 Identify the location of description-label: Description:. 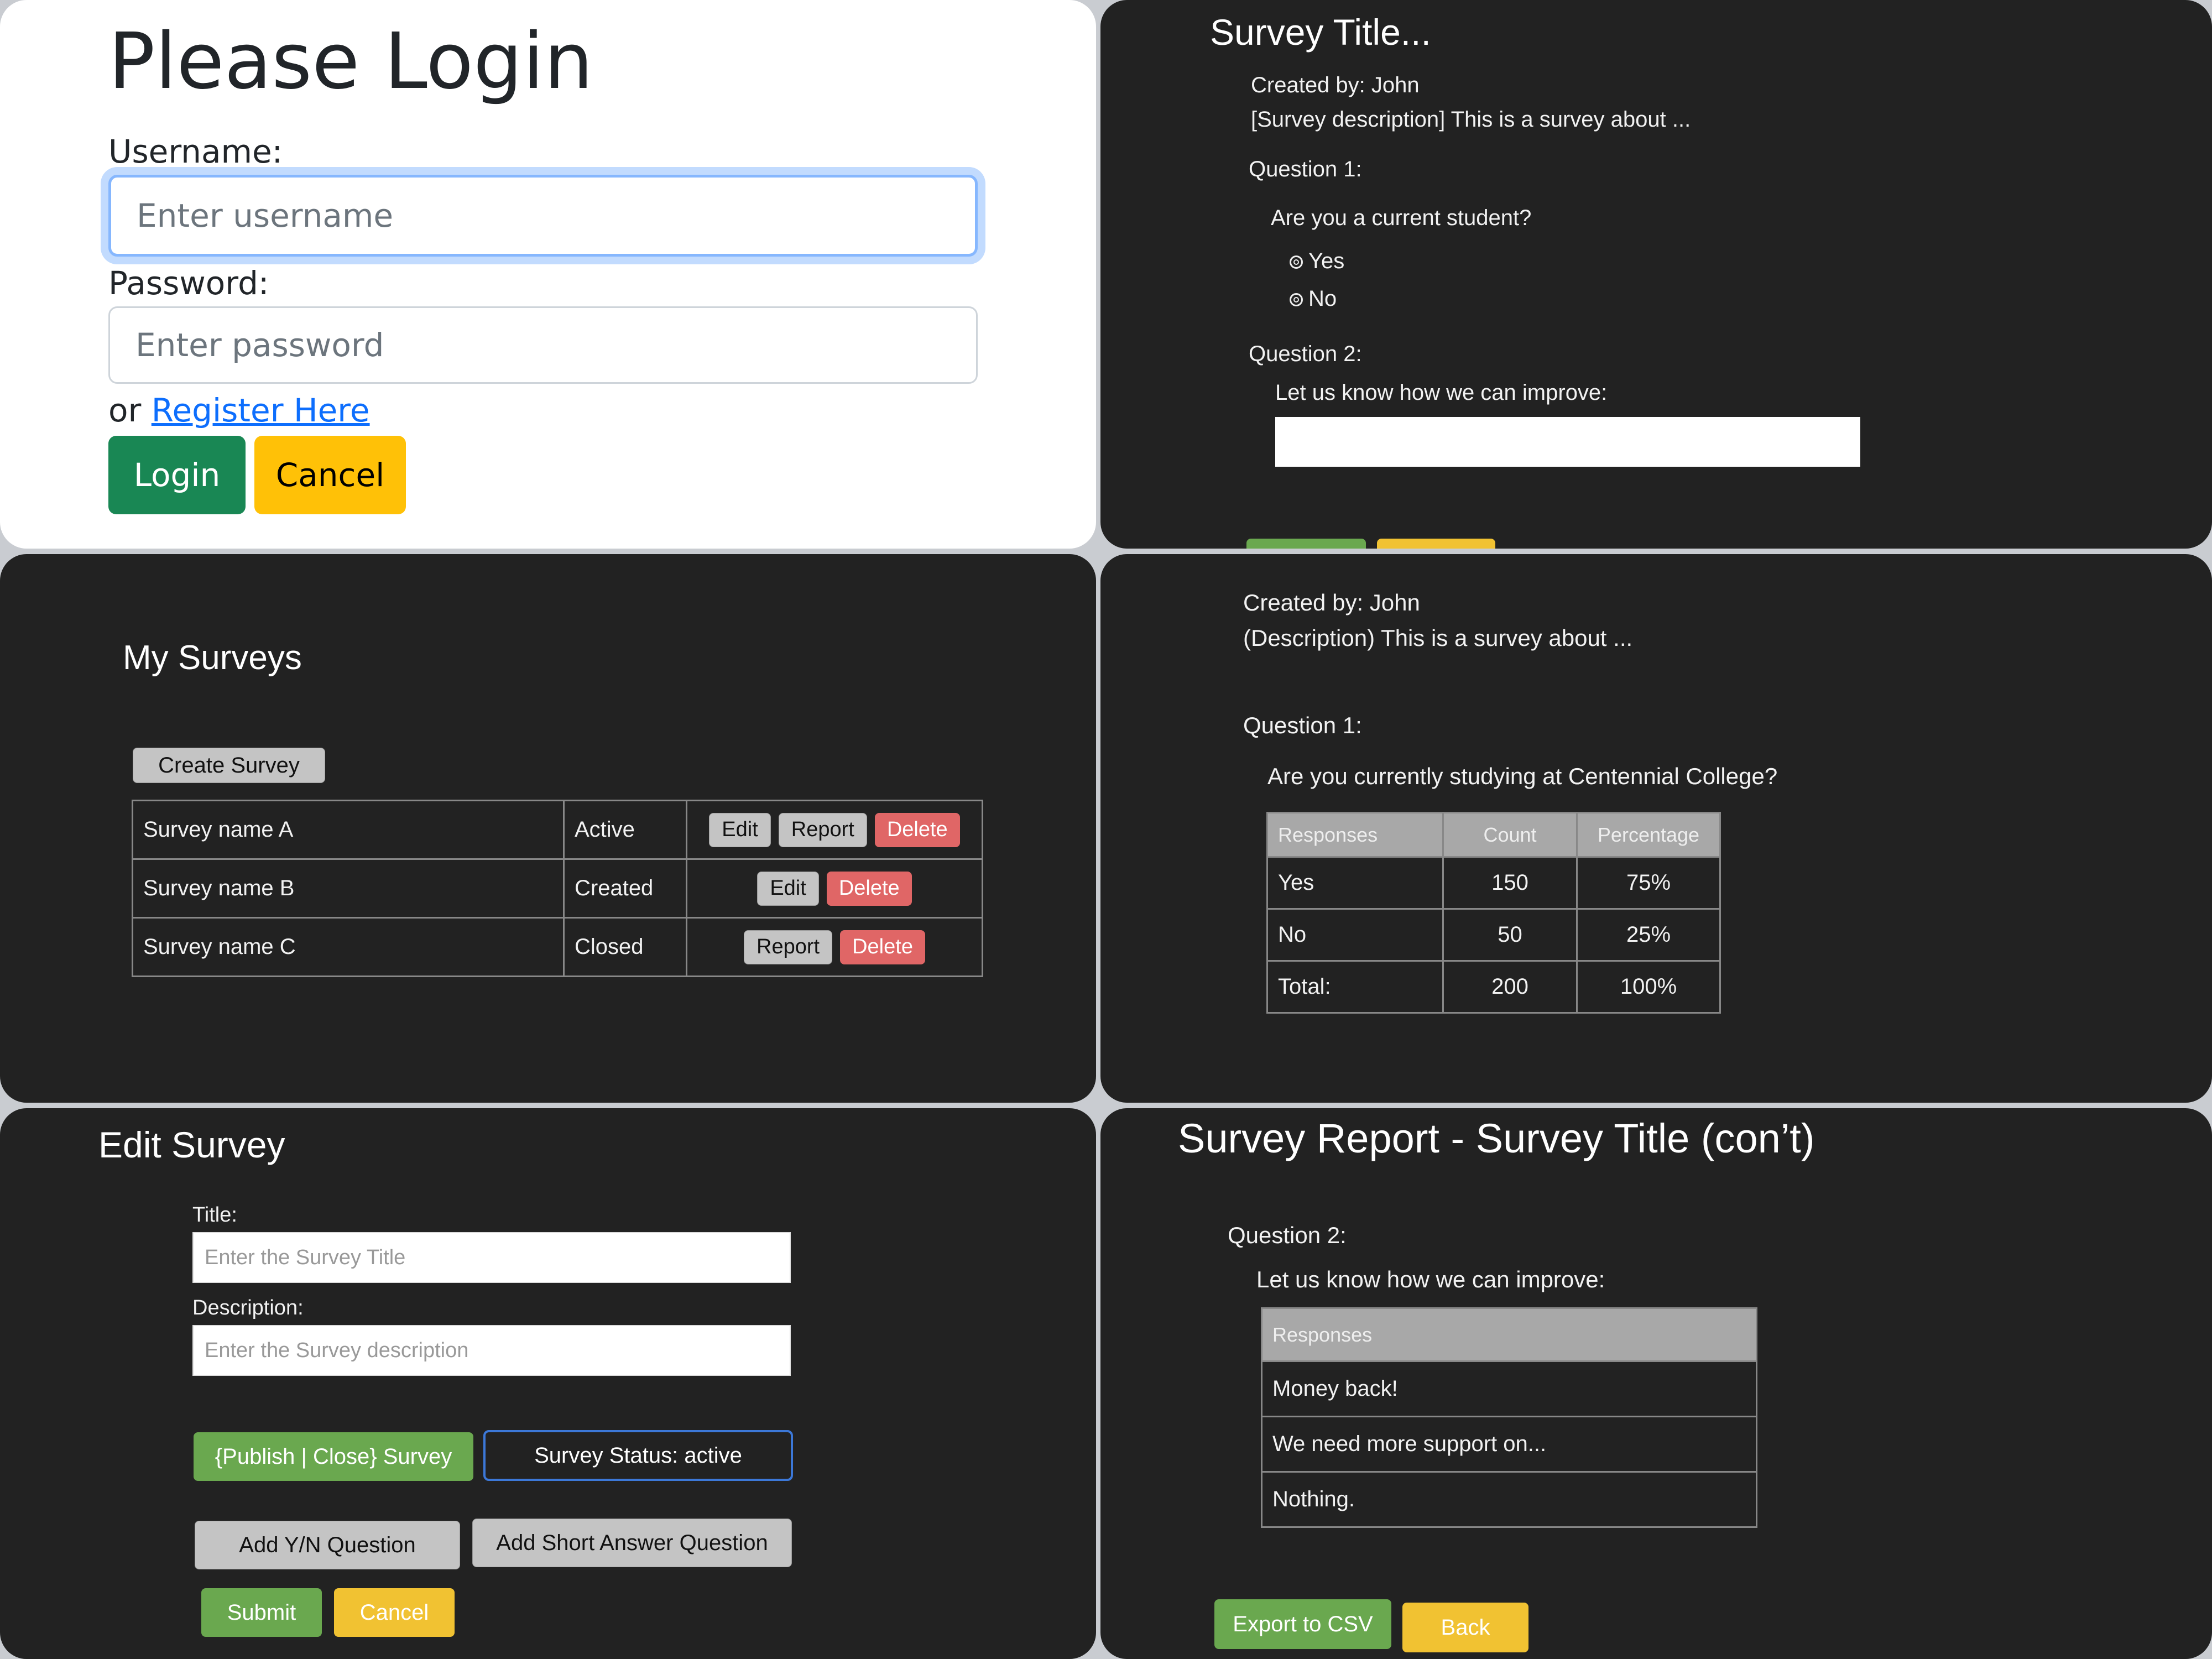
(248, 1308).